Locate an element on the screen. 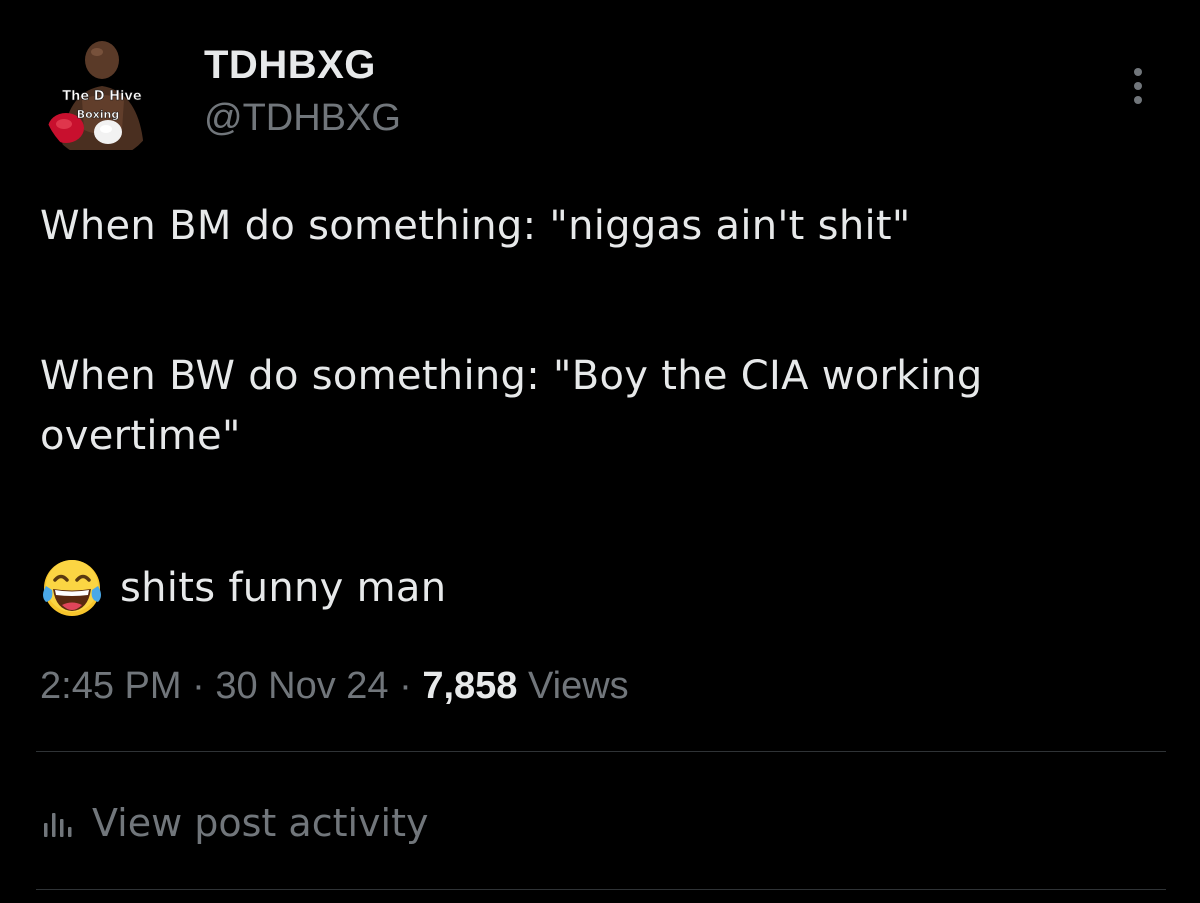  post-text-emoji-line: shits funny man is located at coordinates (283, 588).